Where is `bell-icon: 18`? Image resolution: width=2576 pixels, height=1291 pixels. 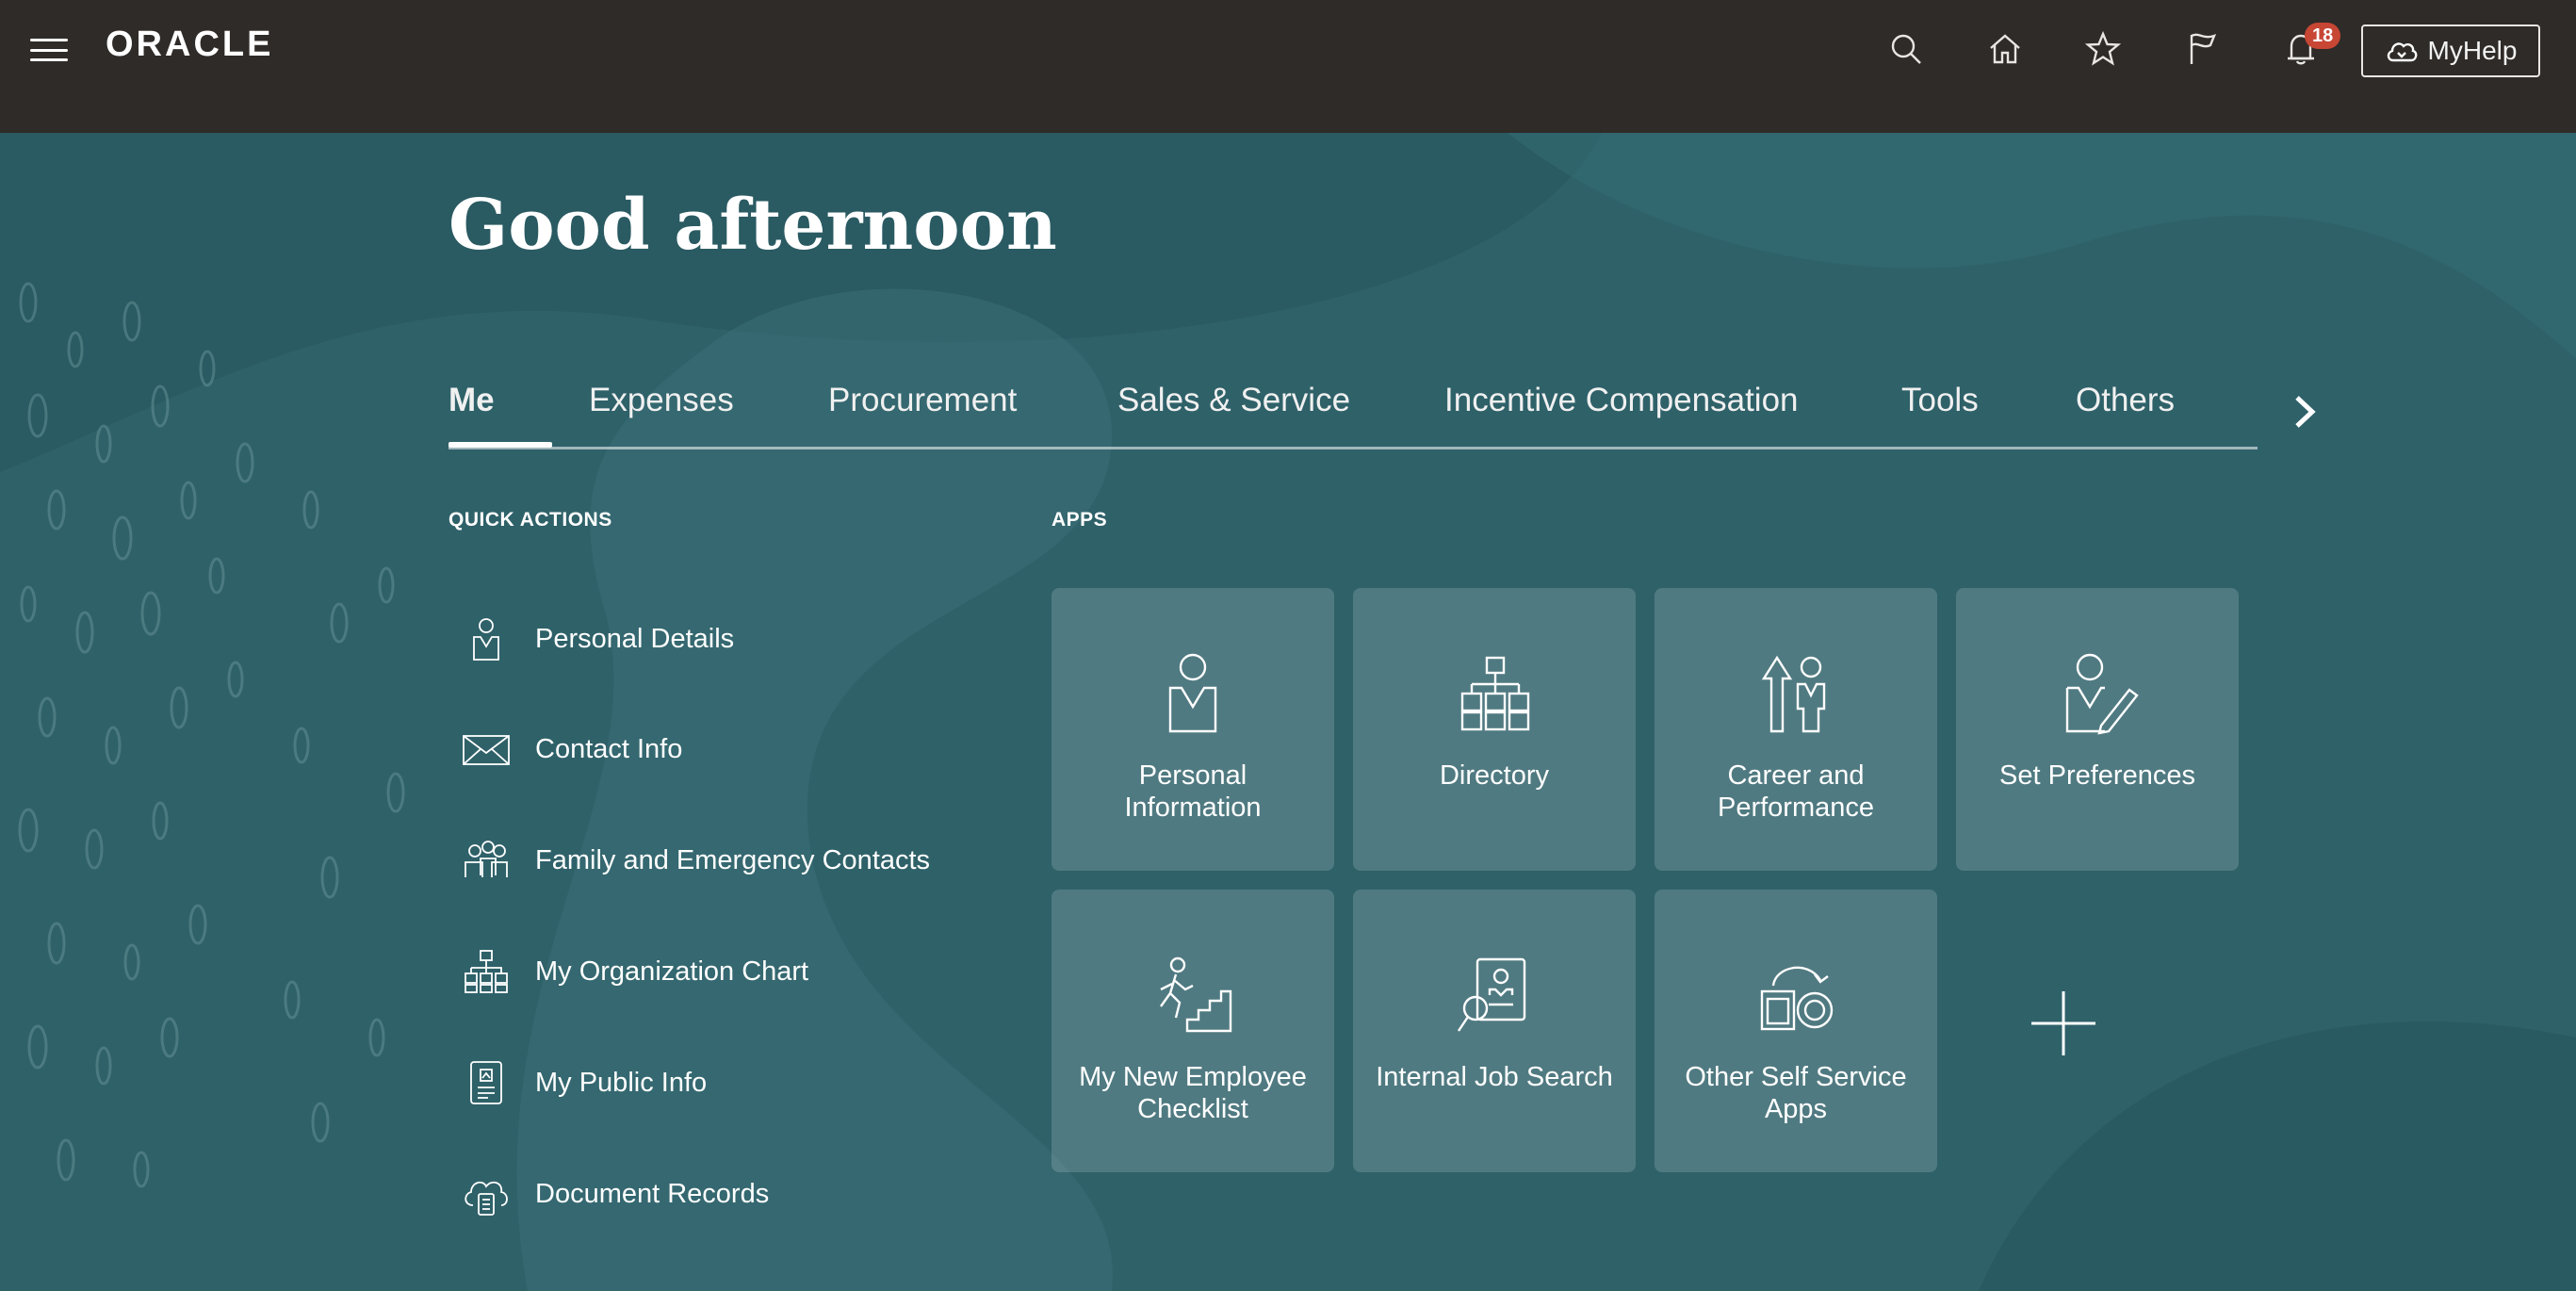 bell-icon: 18 is located at coordinates (2308, 49).